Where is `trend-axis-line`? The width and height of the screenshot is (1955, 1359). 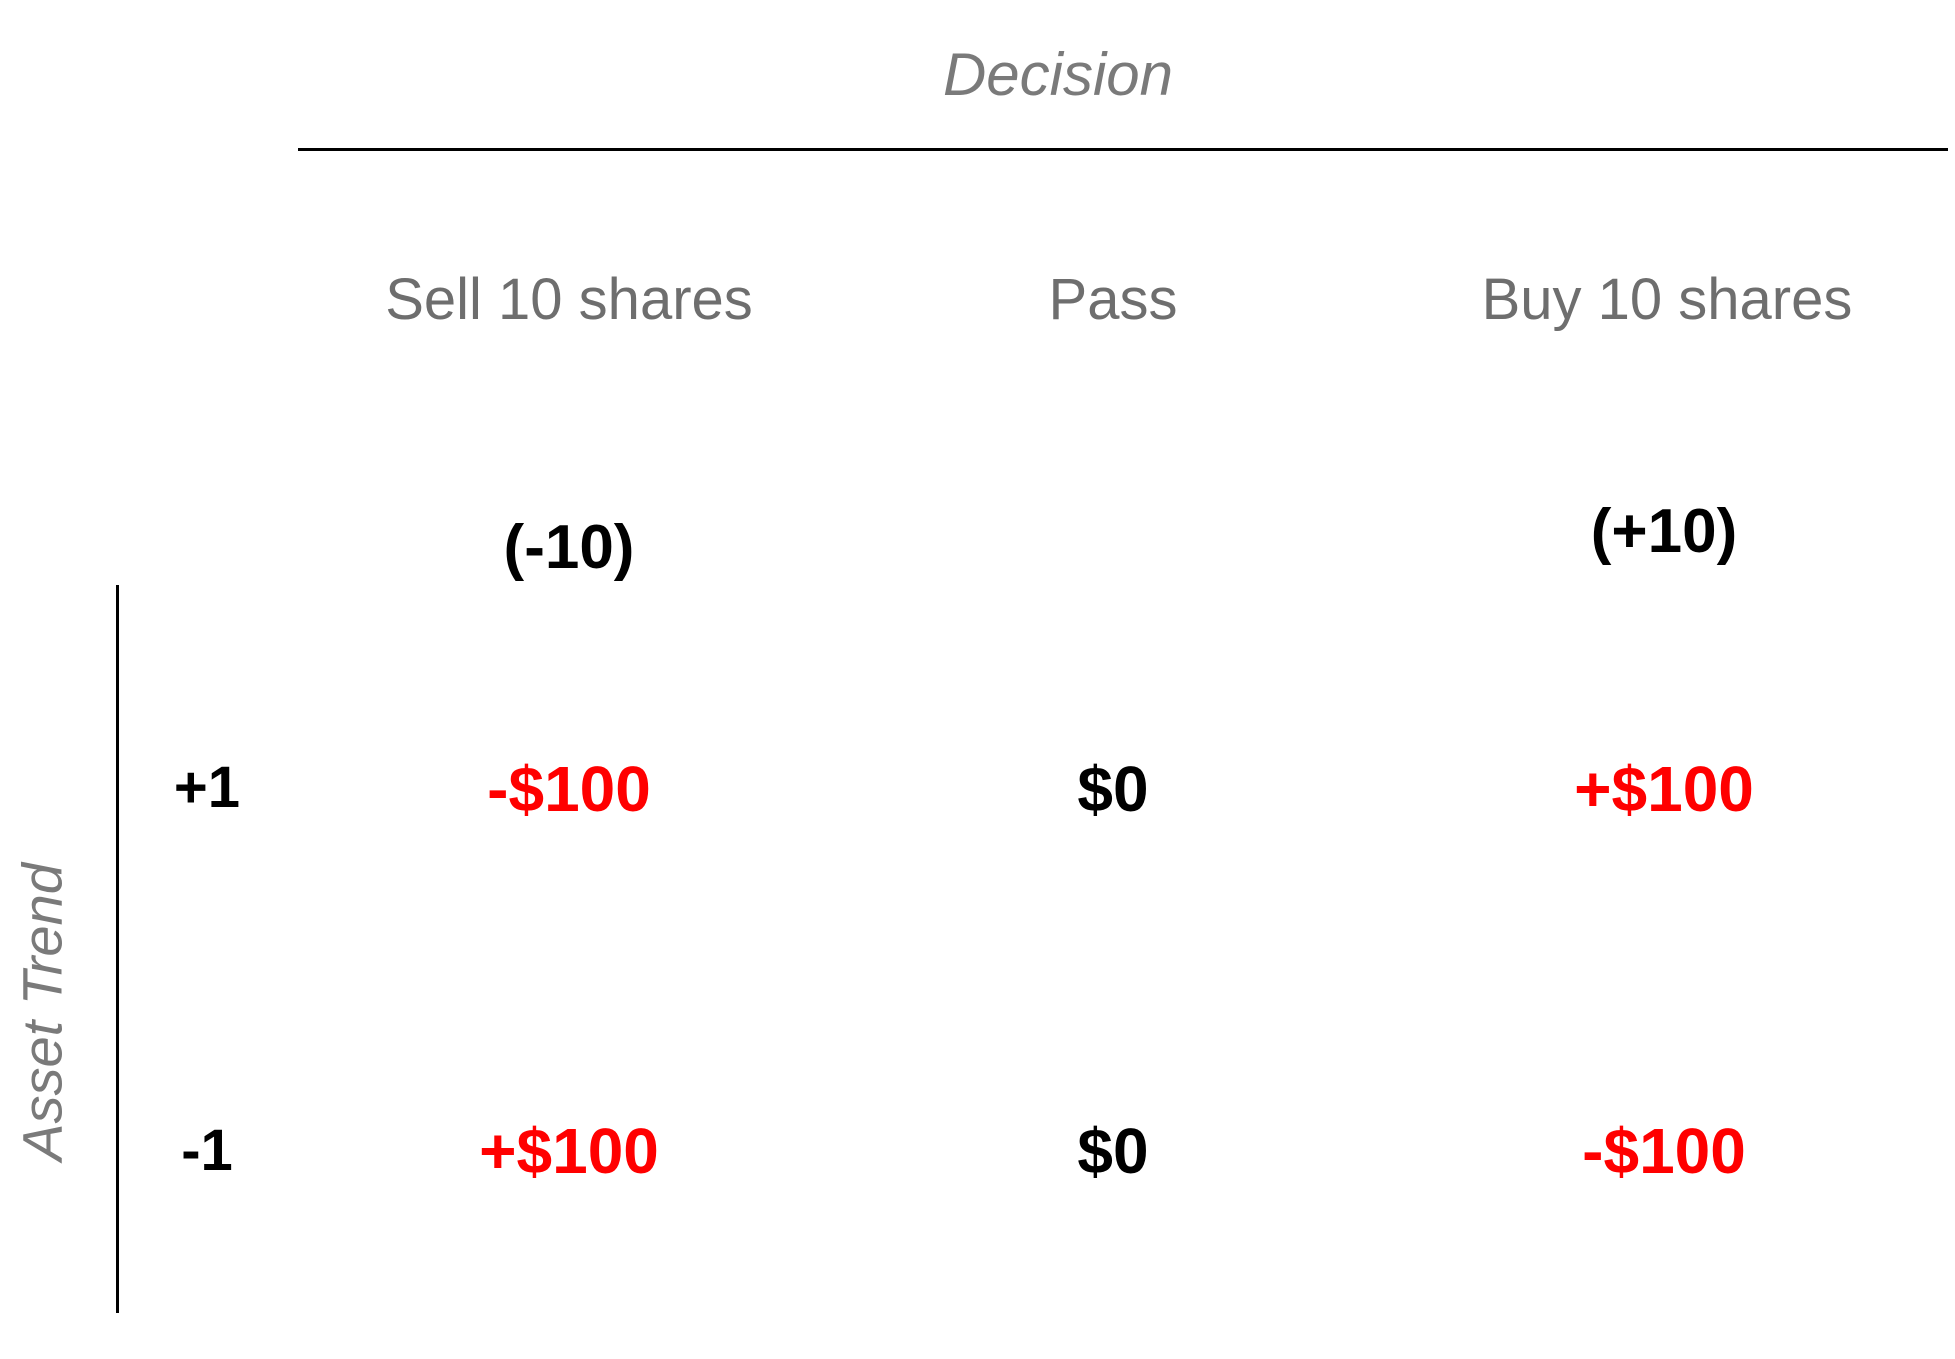 trend-axis-line is located at coordinates (117, 949).